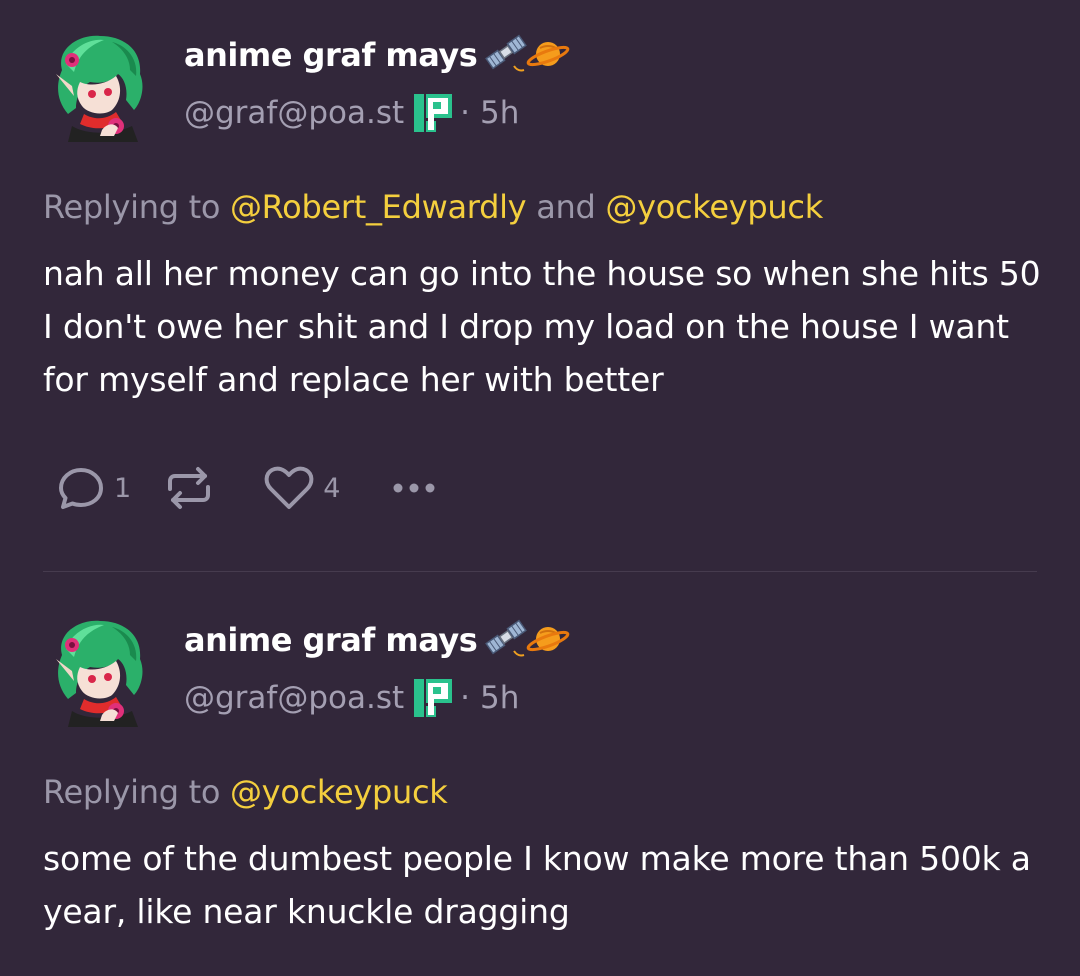 Image resolution: width=1080 pixels, height=976 pixels. I want to click on repost-button, so click(189, 488).